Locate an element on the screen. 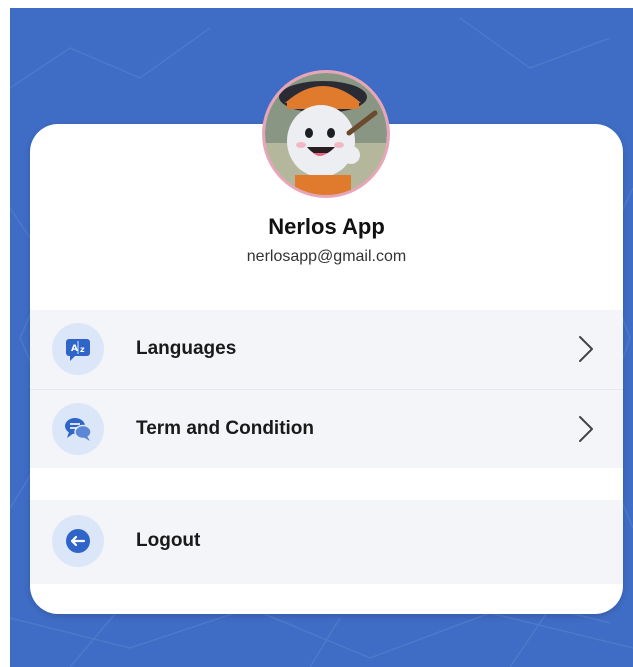 Image resolution: width=633 pixels, height=667 pixels. translate-icon: A z is located at coordinates (78, 349).